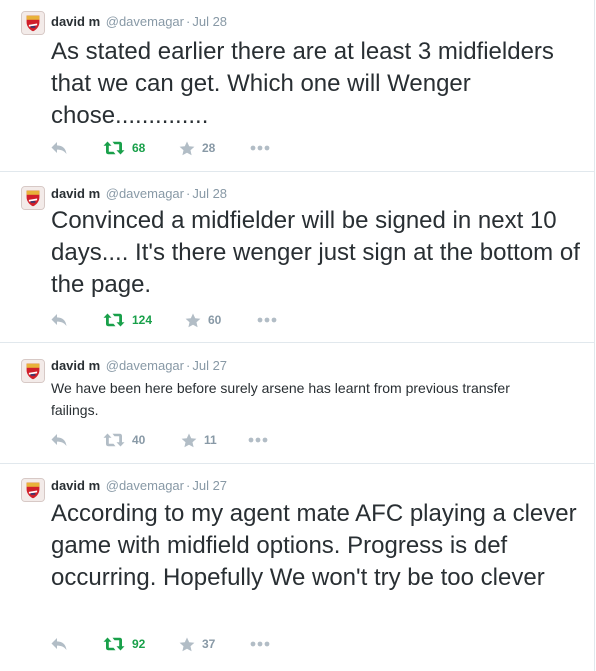 This screenshot has width=596, height=671. Describe the element at coordinates (127, 320) in the screenshot. I see `retweet-button: 124` at that location.